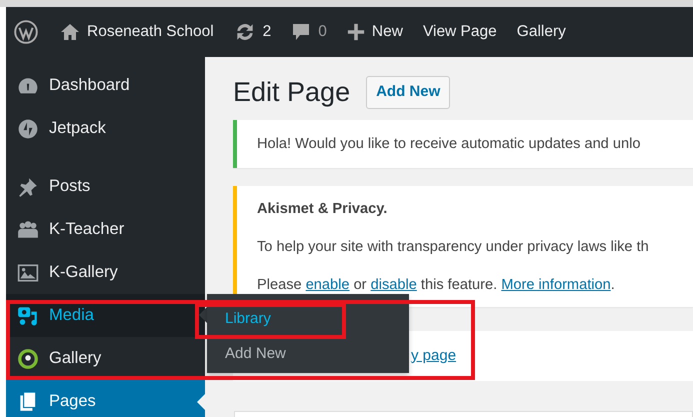  What do you see at coordinates (28, 129) in the screenshot?
I see `lightning-icon` at bounding box center [28, 129].